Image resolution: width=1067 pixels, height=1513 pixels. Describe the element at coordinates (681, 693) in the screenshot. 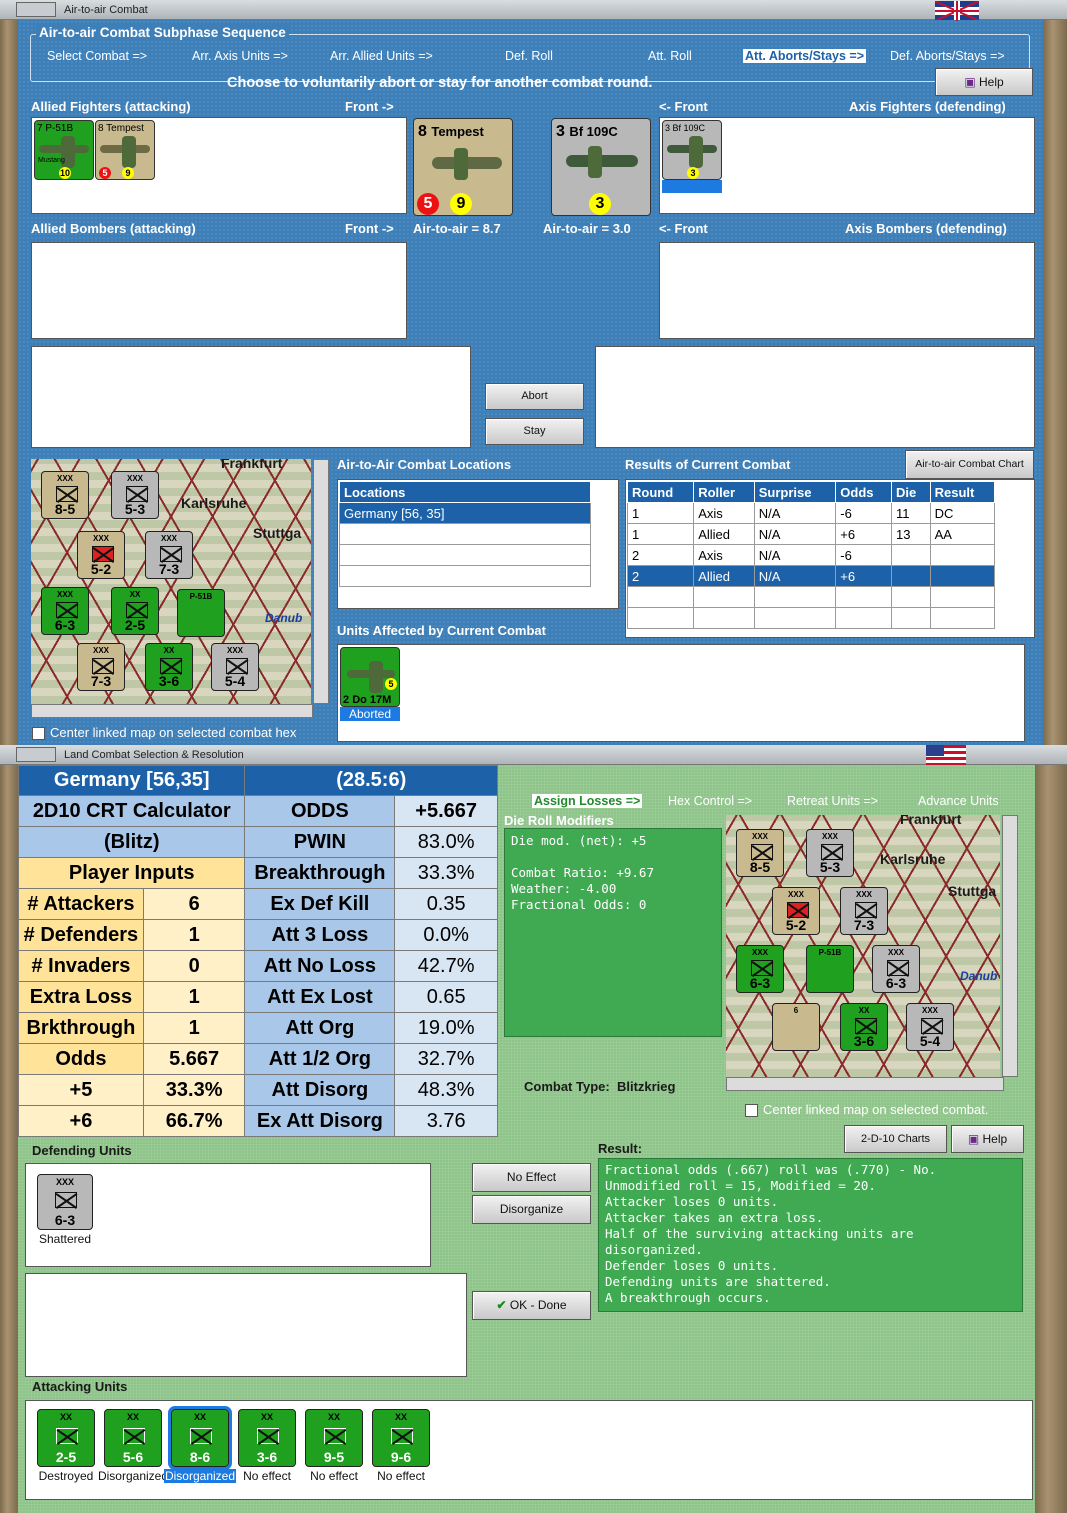

I see `affected-units-box: 5 2 Do 17M Aborted` at that location.